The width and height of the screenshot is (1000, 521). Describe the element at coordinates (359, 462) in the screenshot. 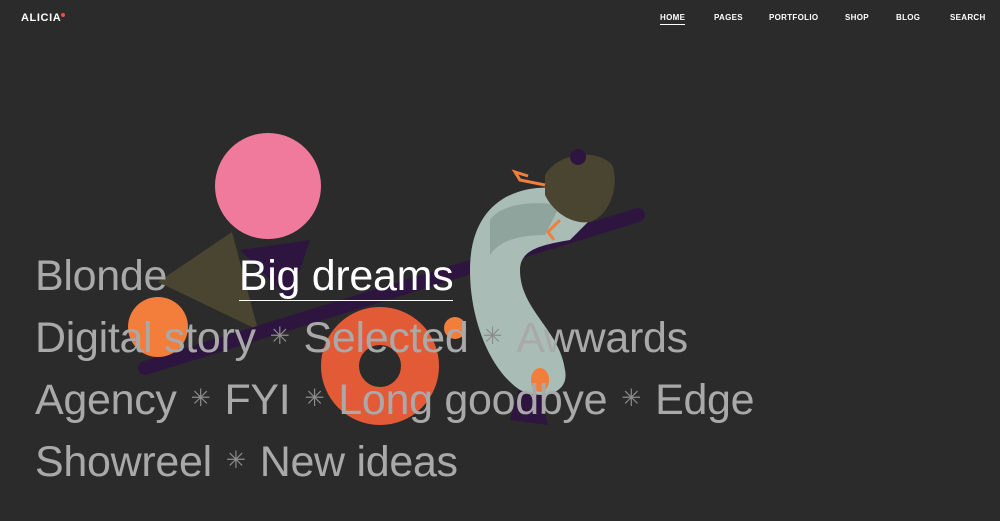

I see `project-new-ideas: New ideas` at that location.